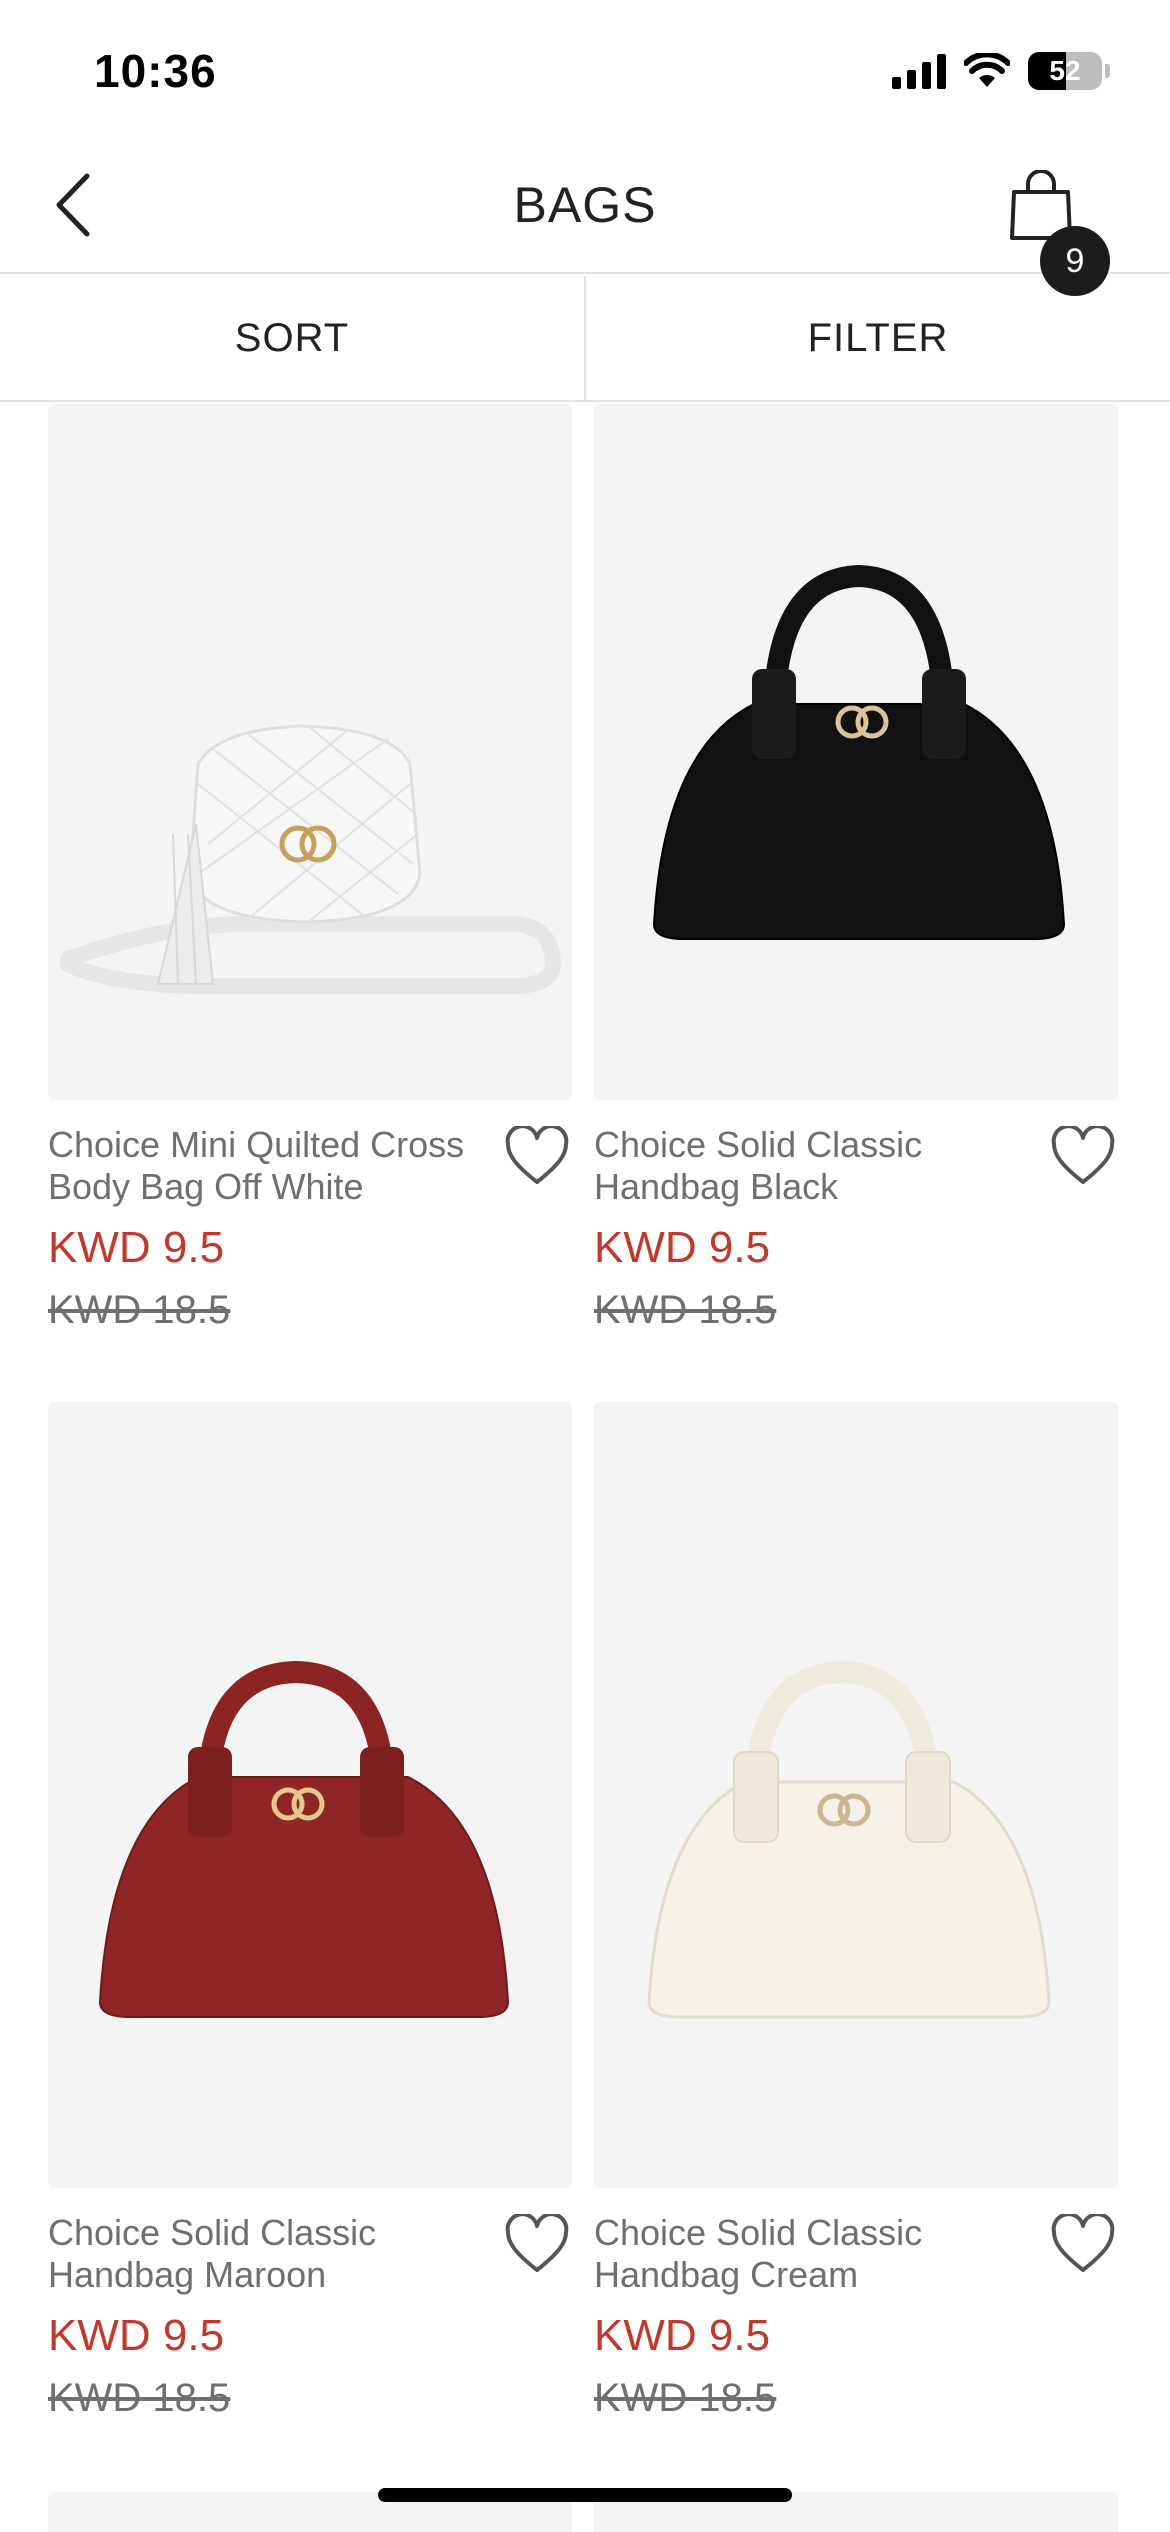 Image resolution: width=1170 pixels, height=2532 pixels. What do you see at coordinates (1055, 231) in the screenshot?
I see `cart-button: 9` at bounding box center [1055, 231].